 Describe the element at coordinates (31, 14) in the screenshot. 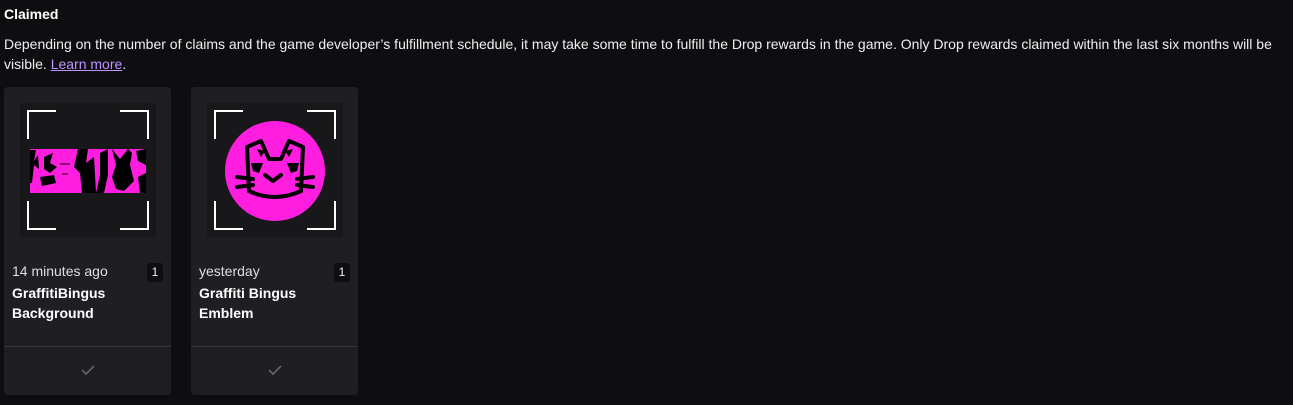

I see `section-title: Claimed` at that location.